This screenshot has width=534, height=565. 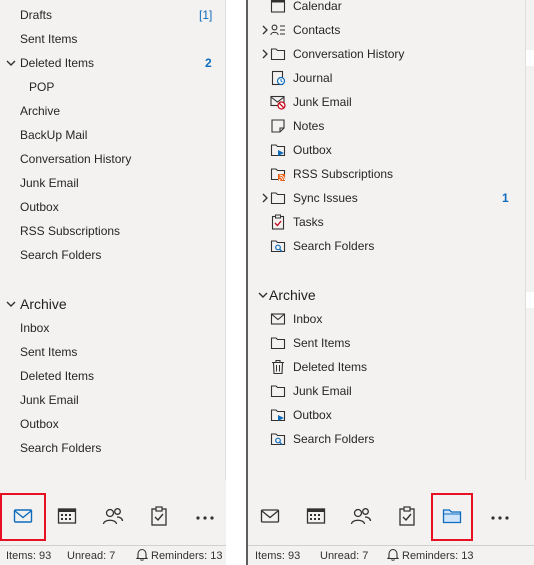 I want to click on folder-archive: Archive, so click(x=113, y=111).